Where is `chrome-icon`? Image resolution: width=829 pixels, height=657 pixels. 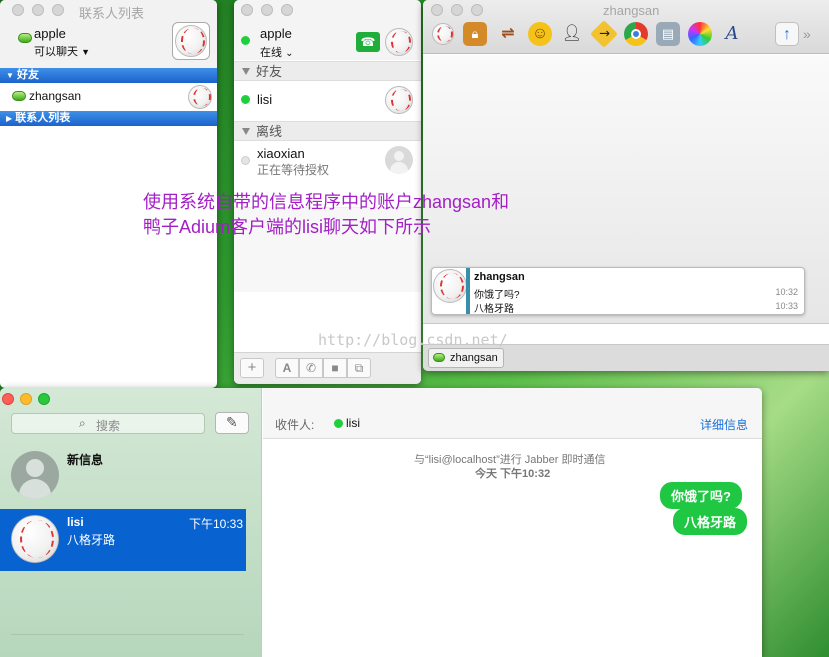
chrome-icon is located at coordinates (636, 34).